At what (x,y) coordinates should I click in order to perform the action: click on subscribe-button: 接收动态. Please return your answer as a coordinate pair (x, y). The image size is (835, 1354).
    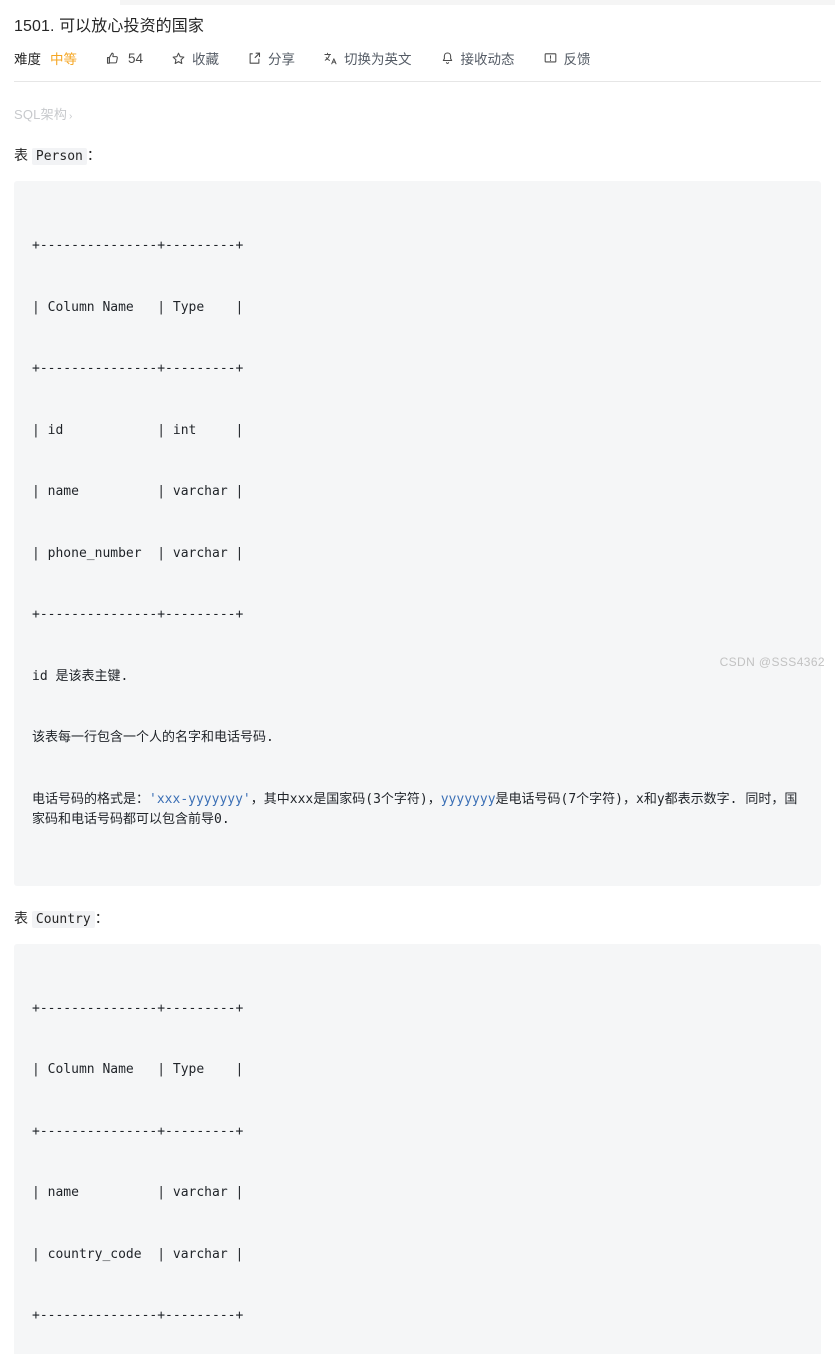
    Looking at the image, I should click on (477, 58).